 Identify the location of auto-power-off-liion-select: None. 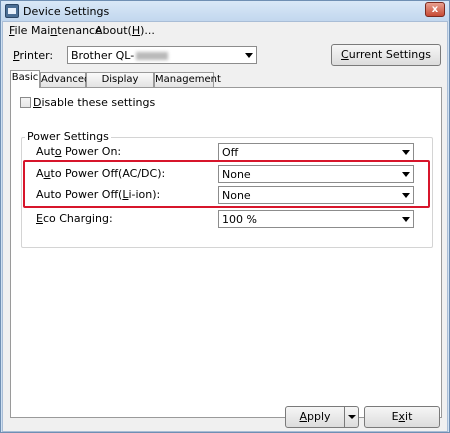
(316, 195).